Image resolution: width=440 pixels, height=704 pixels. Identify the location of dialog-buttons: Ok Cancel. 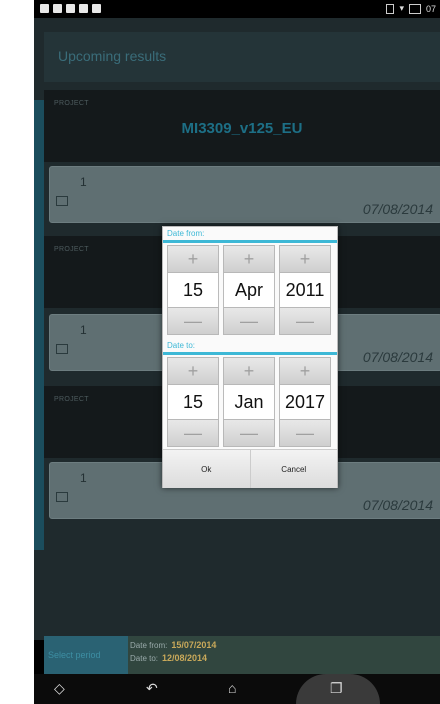
(250, 468).